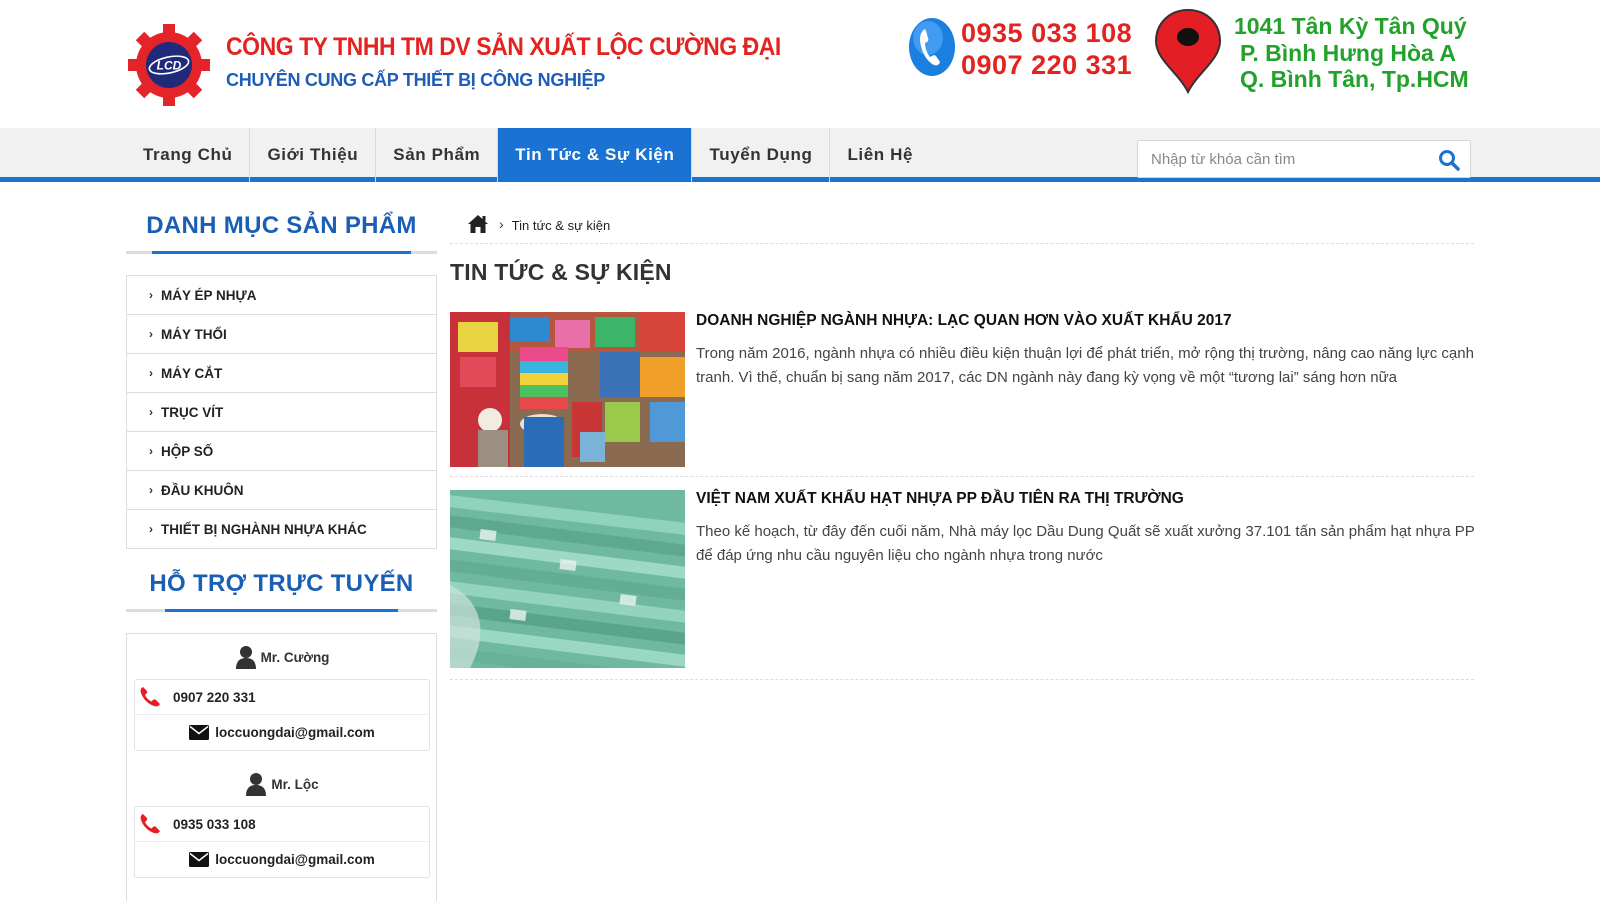  I want to click on breadcrumb: › Tin tức & sự kiện, so click(962, 229).